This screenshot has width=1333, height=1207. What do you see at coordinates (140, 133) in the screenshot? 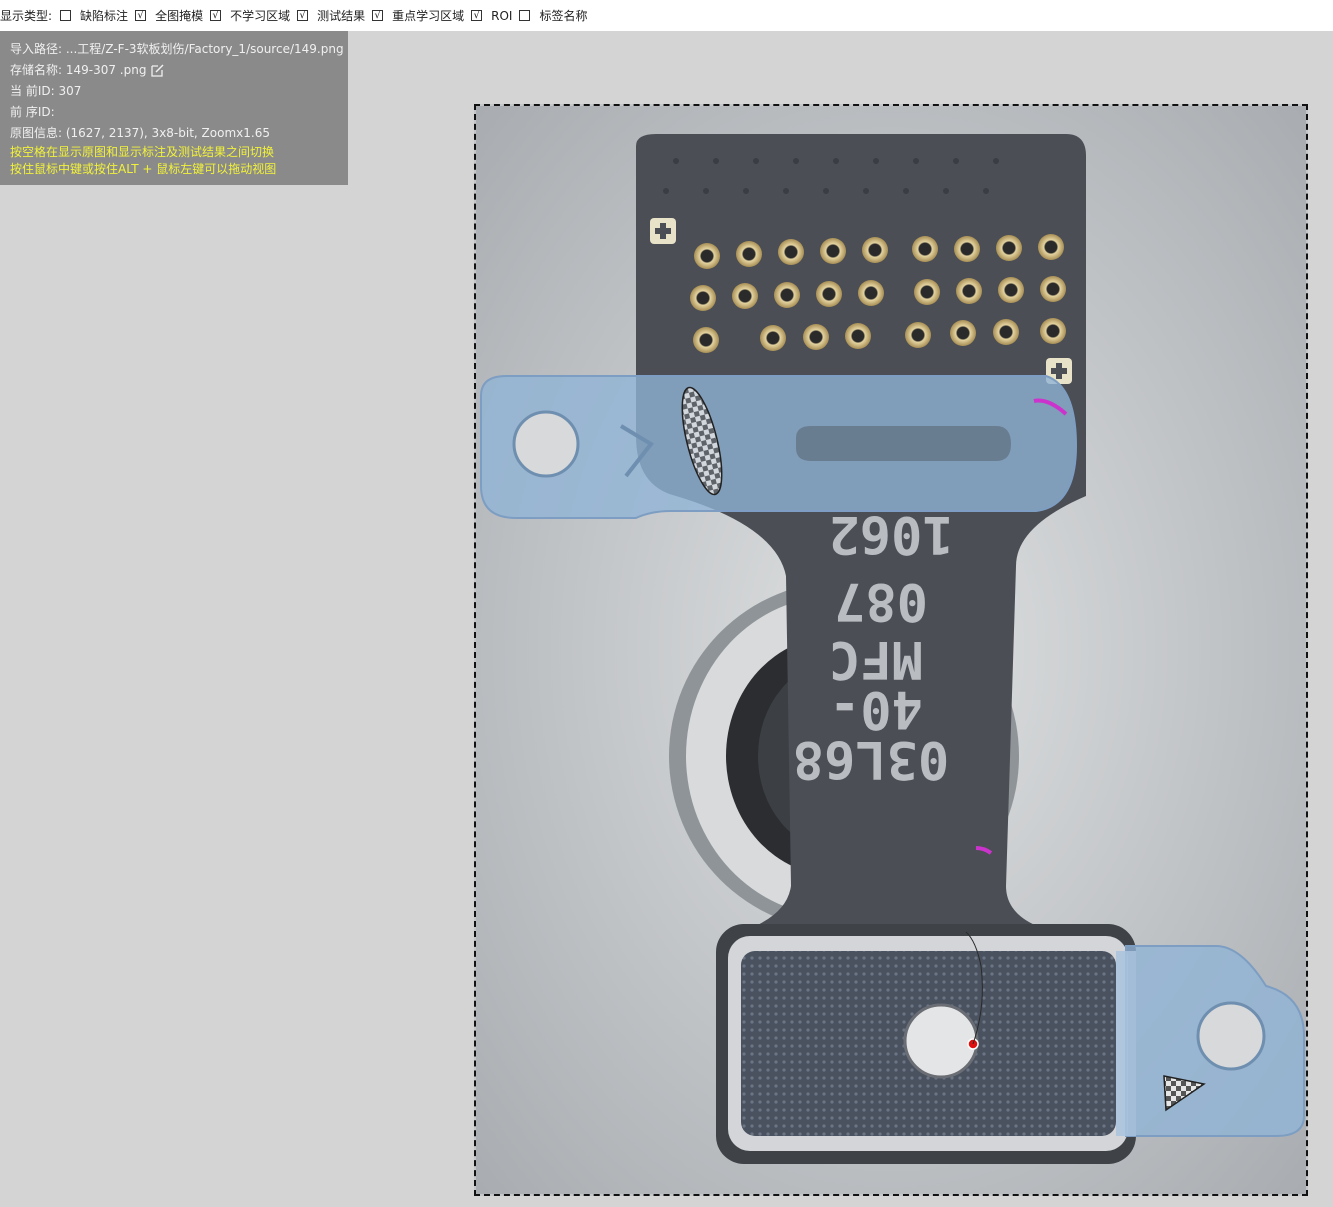
I see `original-image-info: 原图信息: (1627, 2137), 3x8-bit, Zoomx1.65` at bounding box center [140, 133].